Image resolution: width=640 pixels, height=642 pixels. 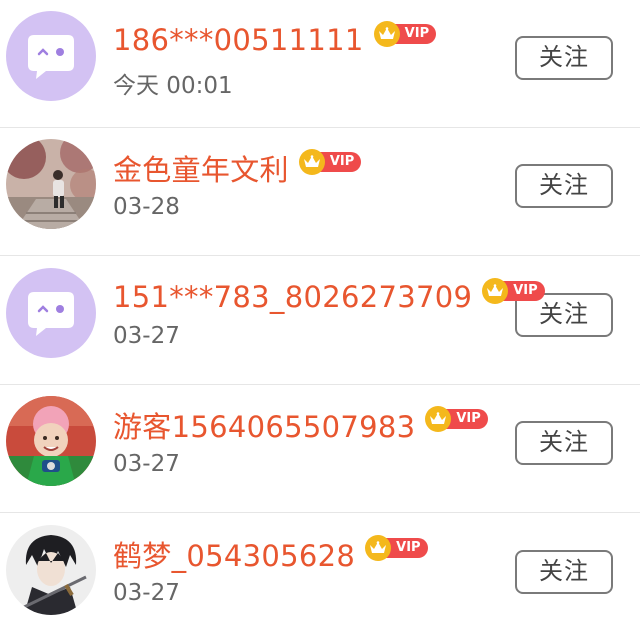 I want to click on user-name: 金色童年文利, so click(x=201, y=168).